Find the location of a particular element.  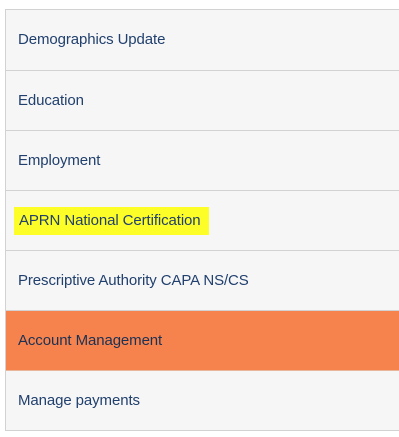

sidebar-item-prescriptive-authority: Prescriptive Authority CAPA NS/CS is located at coordinates (202, 281).